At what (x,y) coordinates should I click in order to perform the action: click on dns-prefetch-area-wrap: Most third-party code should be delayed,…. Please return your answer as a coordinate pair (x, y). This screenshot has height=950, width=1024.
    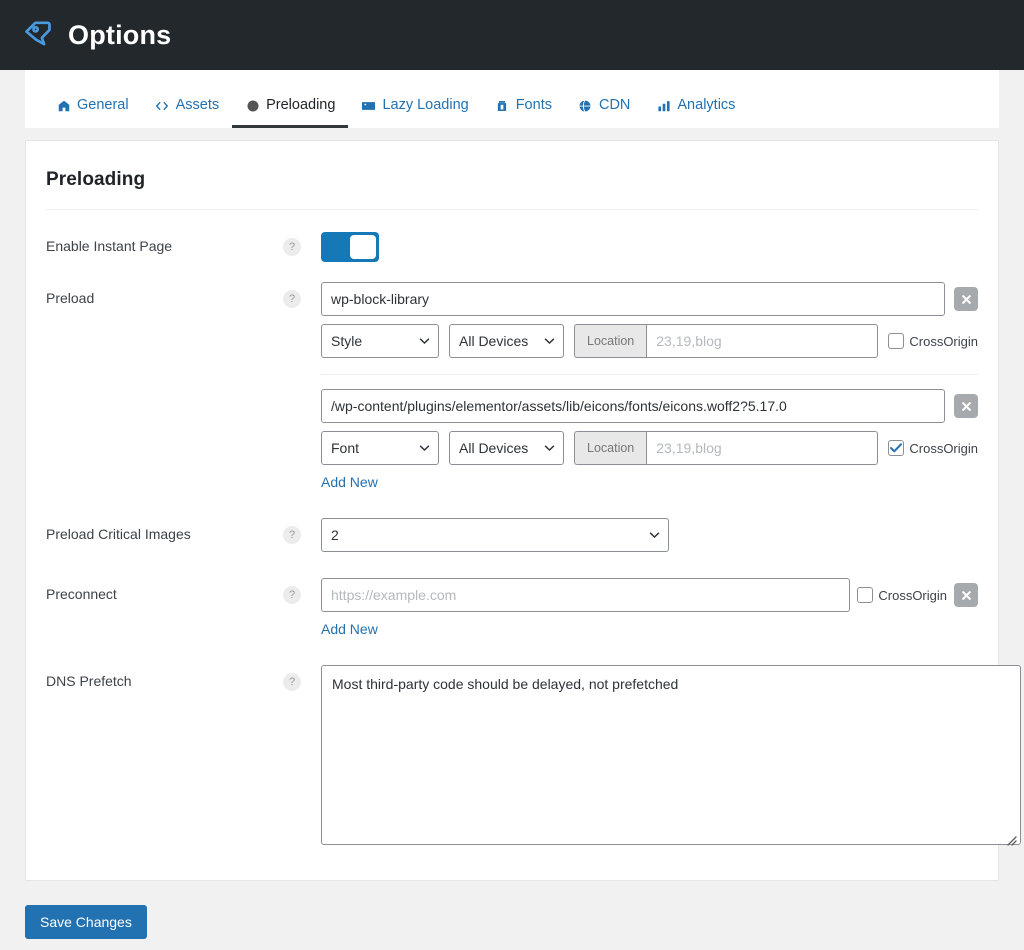
    Looking at the image, I should click on (671, 757).